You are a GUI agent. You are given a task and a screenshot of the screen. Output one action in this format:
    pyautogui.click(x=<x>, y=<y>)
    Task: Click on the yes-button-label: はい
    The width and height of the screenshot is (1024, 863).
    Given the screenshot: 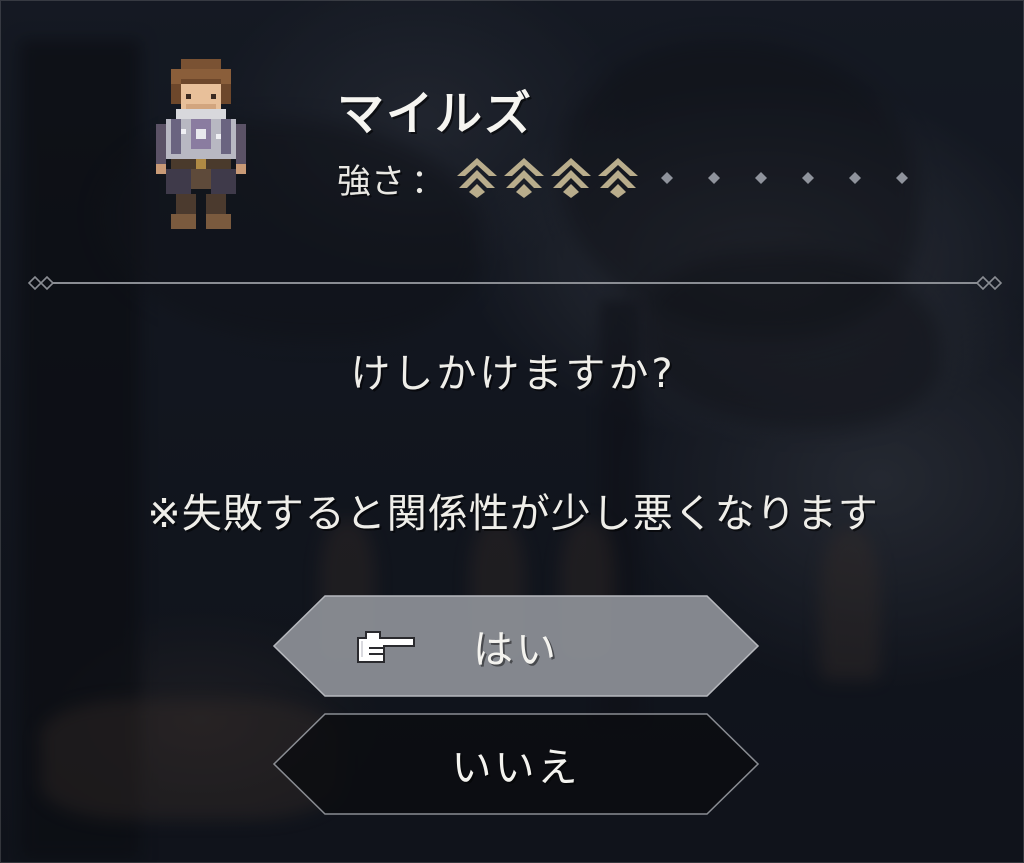 What is the action you would take?
    pyautogui.click(x=516, y=650)
    